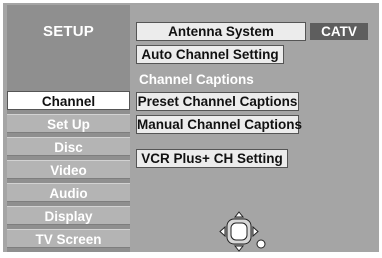  What do you see at coordinates (68, 238) in the screenshot?
I see `menu-item-tv-screen: TV Screen` at bounding box center [68, 238].